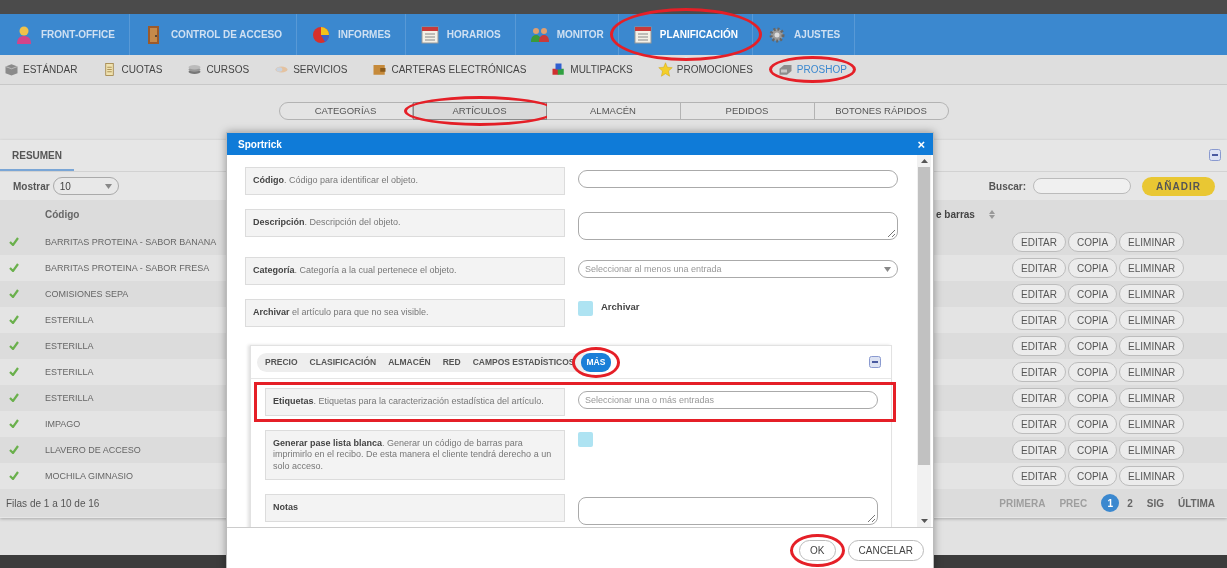 The image size is (1227, 568). I want to click on section-tab: BOTONES RÁPIDOS, so click(881, 110).